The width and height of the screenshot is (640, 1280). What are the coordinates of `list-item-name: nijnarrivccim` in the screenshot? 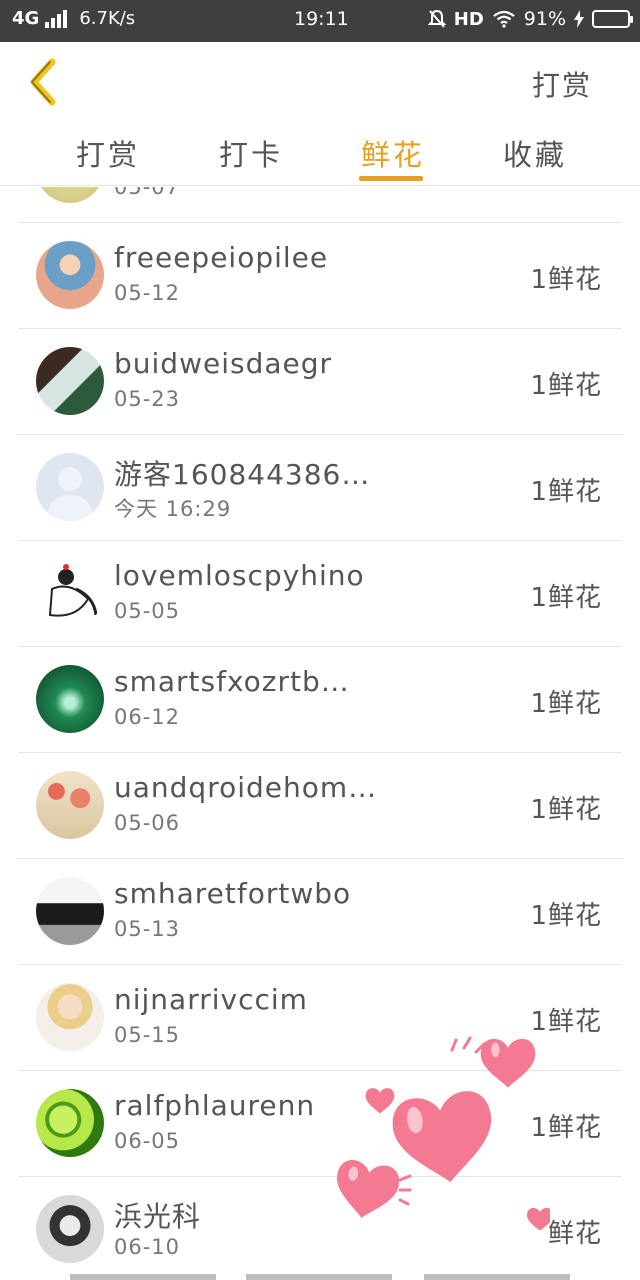 It's located at (211, 999).